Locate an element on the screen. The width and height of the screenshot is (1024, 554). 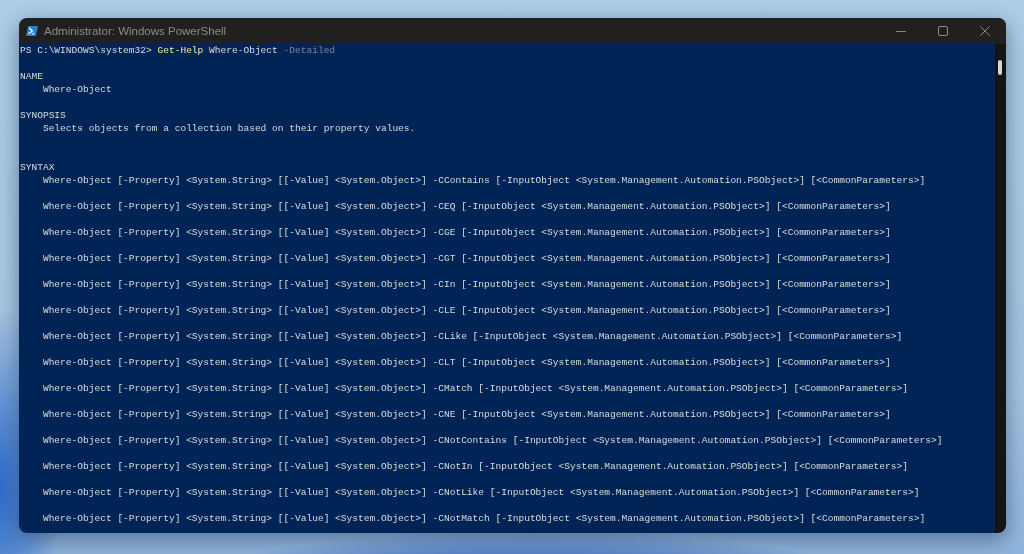
scrollbar-thumb is located at coordinates (1000, 67).